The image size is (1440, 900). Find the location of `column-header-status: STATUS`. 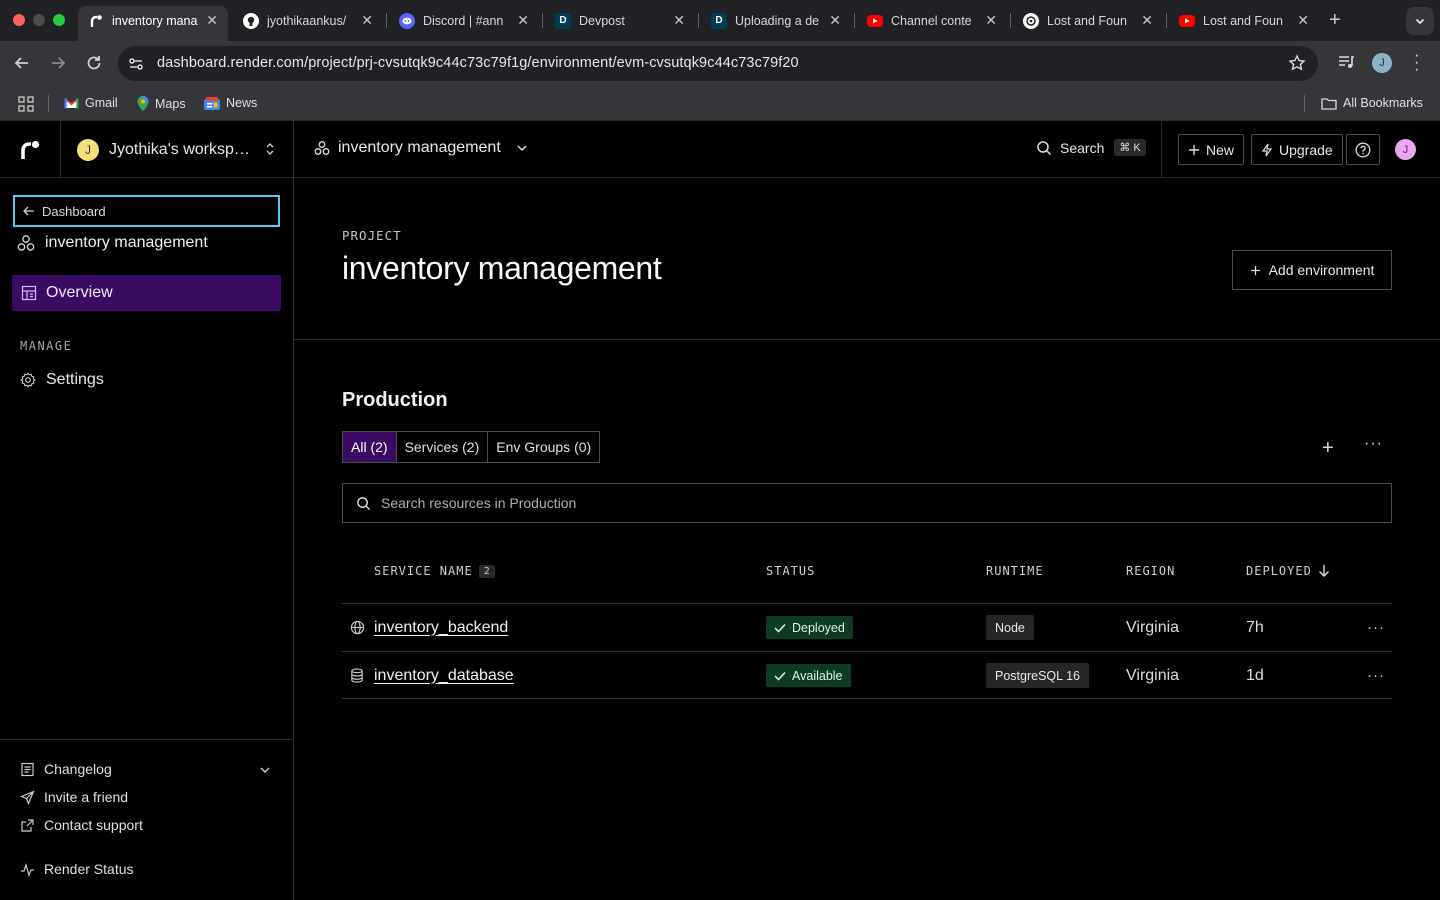

column-header-status: STATUS is located at coordinates (790, 571).